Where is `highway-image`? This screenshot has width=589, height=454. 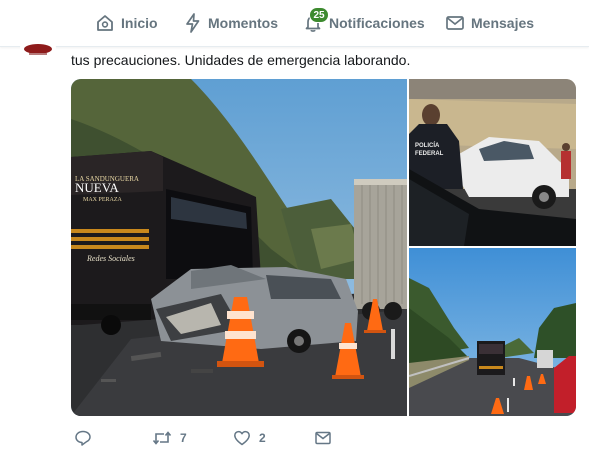
highway-image is located at coordinates (492, 332).